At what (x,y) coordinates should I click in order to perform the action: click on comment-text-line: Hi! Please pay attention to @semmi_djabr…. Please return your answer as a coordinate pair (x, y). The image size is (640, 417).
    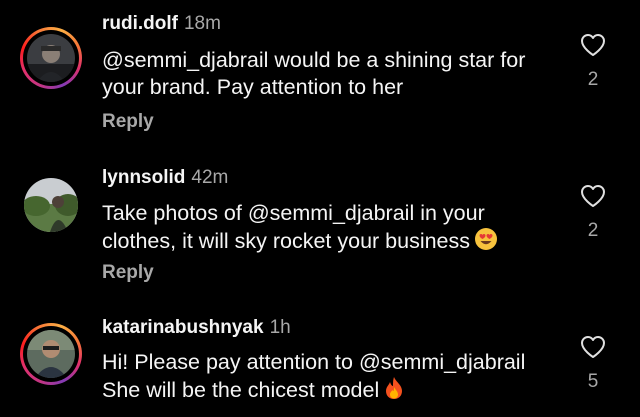
    Looking at the image, I should click on (314, 362).